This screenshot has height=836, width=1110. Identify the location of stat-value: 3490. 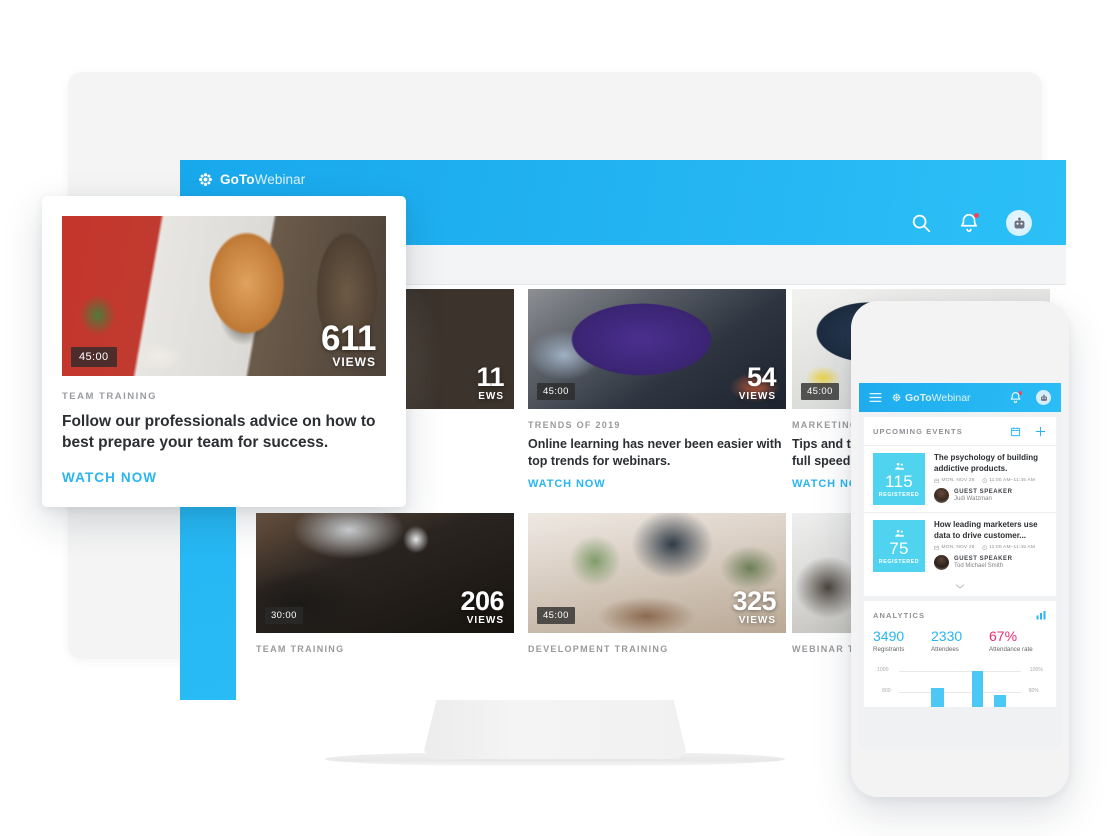
(889, 636).